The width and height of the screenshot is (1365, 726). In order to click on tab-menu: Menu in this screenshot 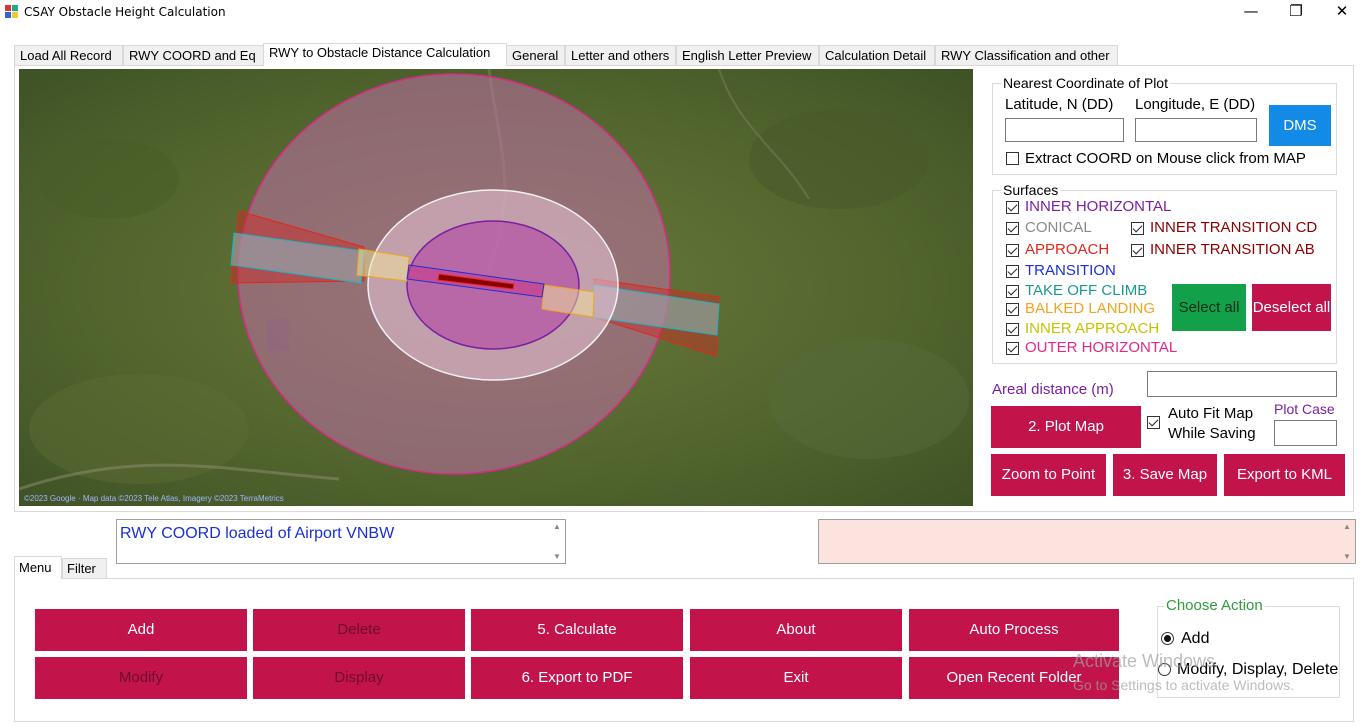, I will do `click(38, 567)`.